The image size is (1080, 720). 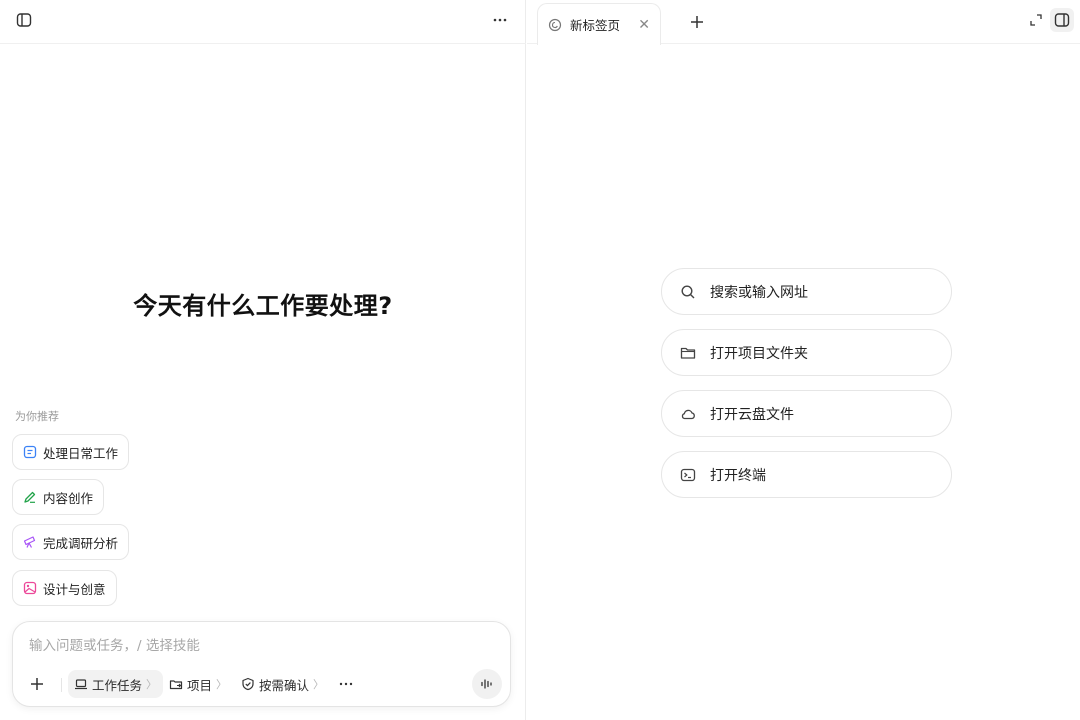 What do you see at coordinates (81, 543) in the screenshot?
I see `chip-label: 完成调研分析` at bounding box center [81, 543].